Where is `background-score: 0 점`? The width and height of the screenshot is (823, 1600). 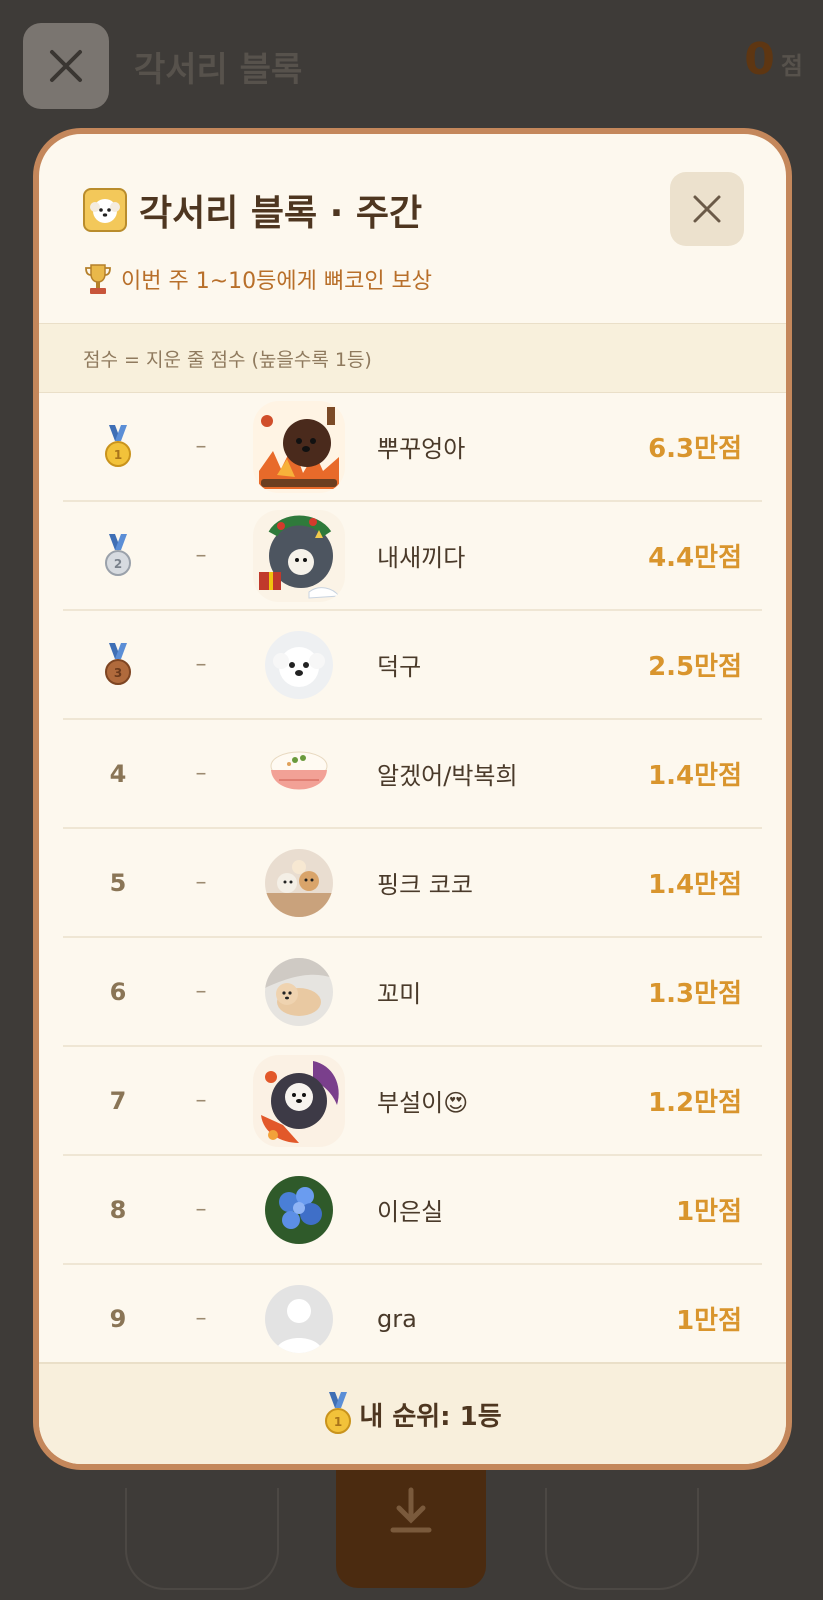
background-score: 0 점 is located at coordinates (773, 59).